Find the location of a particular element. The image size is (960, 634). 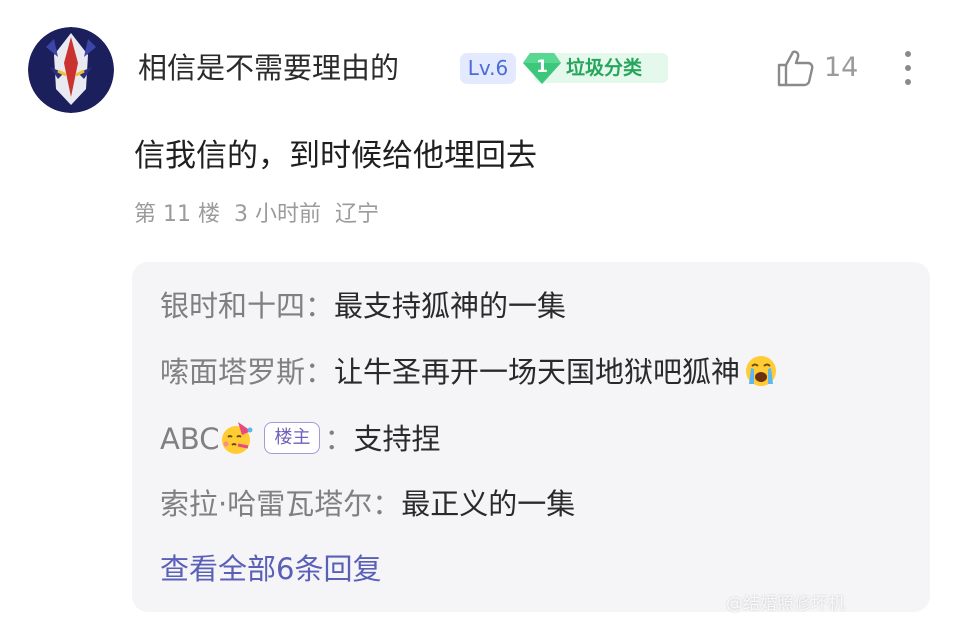

like-count: 14 is located at coordinates (841, 67).